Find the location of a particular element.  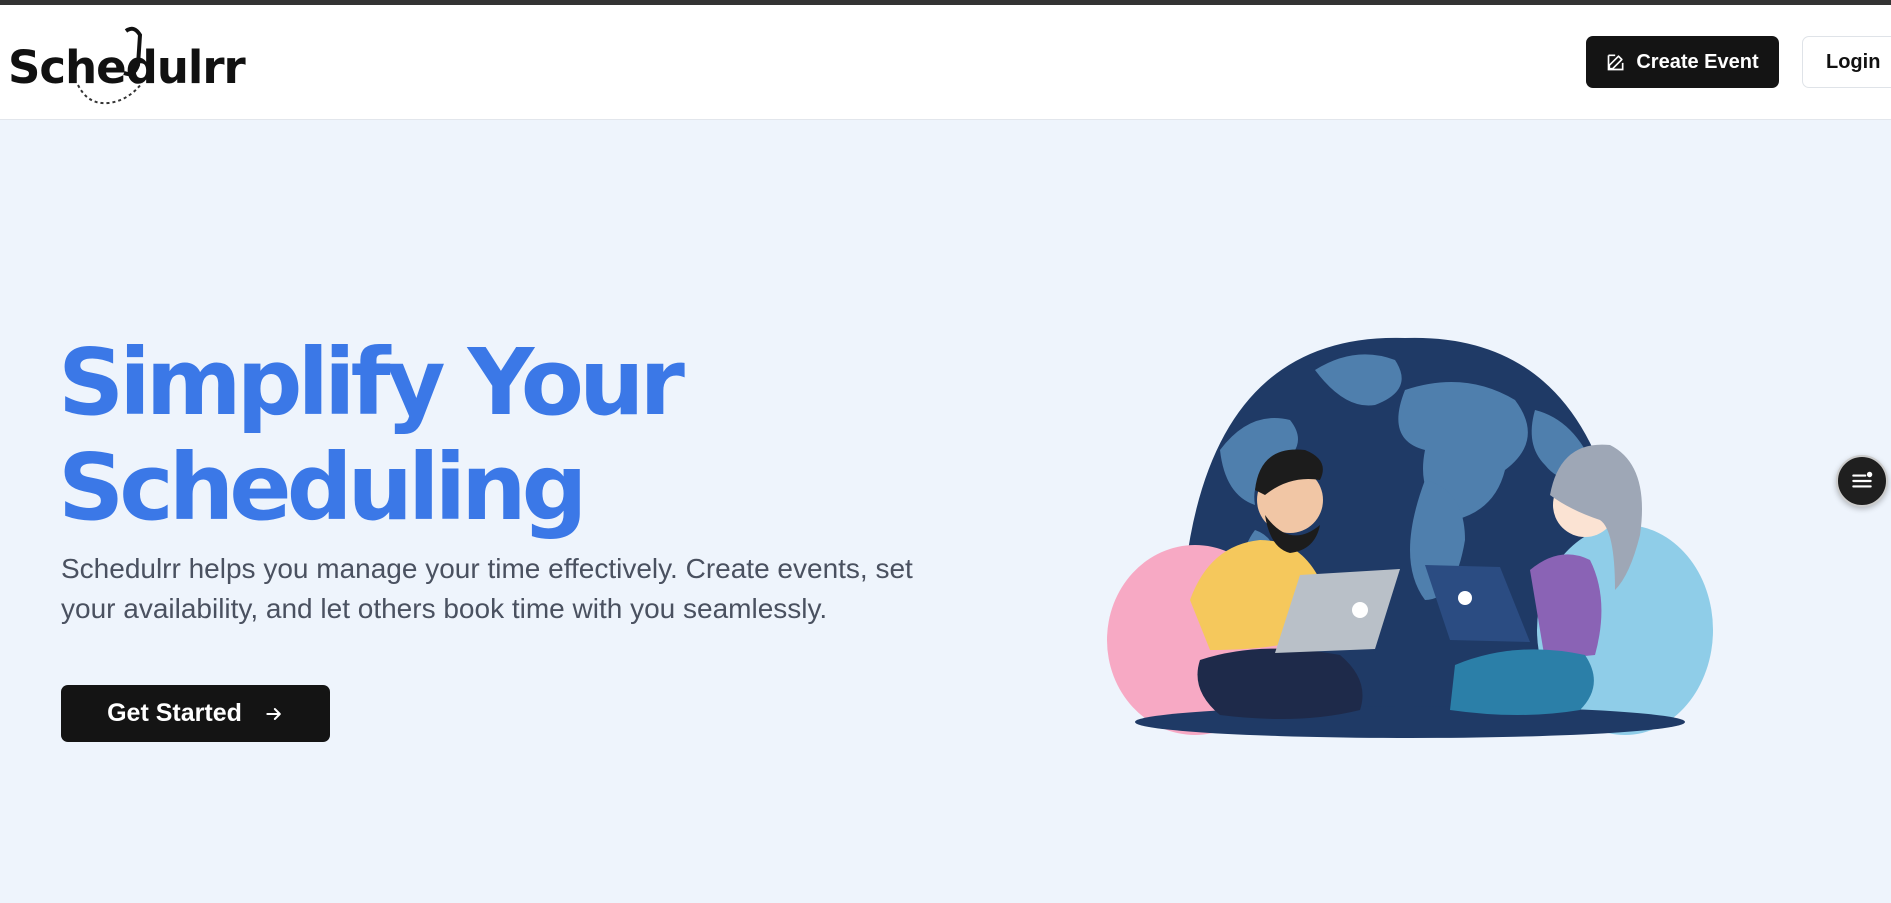

create-event-label: Create Event is located at coordinates (1697, 61).